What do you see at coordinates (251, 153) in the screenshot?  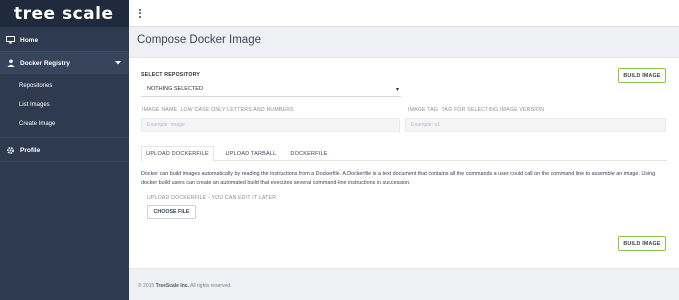 I see `tab-upload-tarball: UPLOAD TARBALL` at bounding box center [251, 153].